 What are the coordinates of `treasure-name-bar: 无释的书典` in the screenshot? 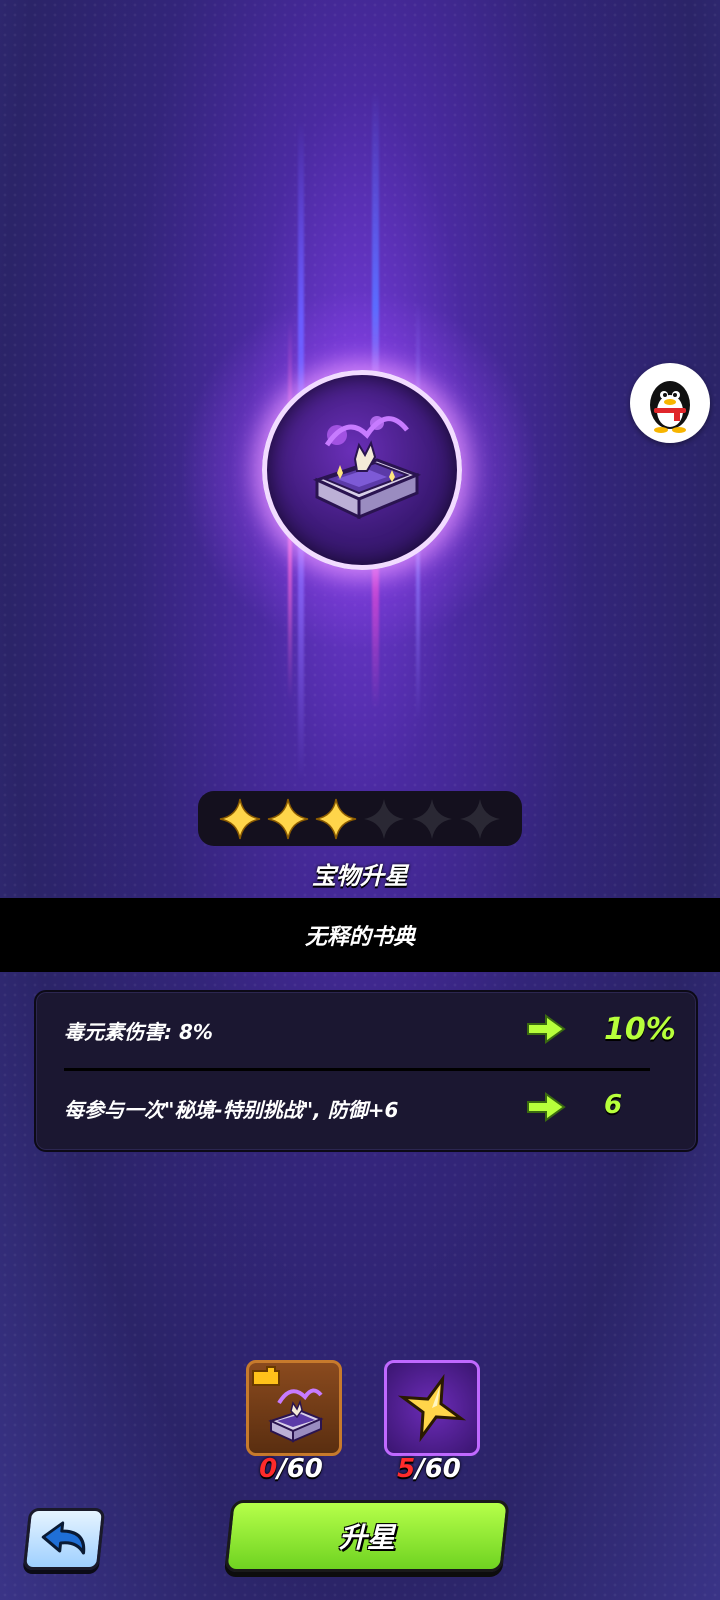 It's located at (360, 935).